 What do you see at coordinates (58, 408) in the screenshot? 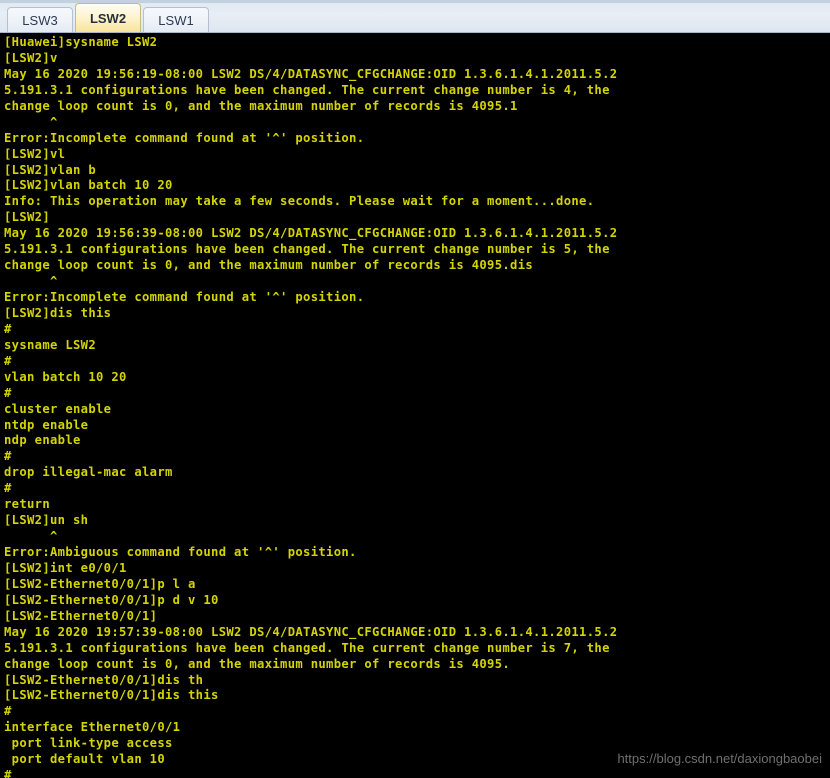
I see `console-line: cluster enable` at bounding box center [58, 408].